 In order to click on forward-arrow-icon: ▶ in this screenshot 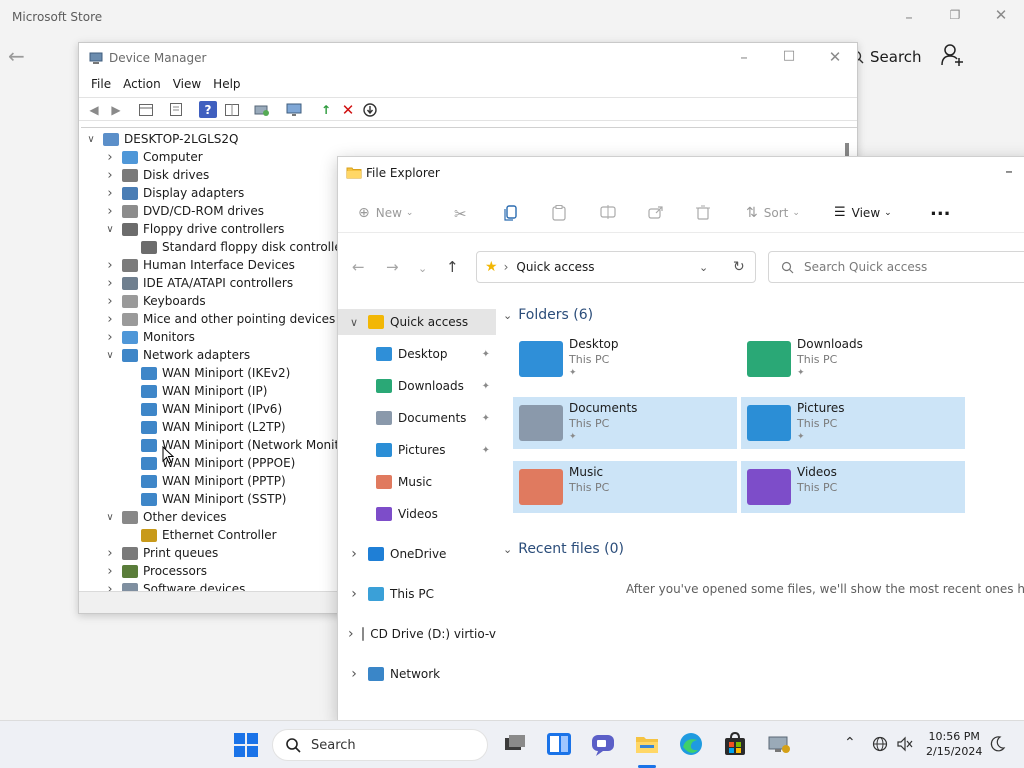, I will do `click(116, 109)`.